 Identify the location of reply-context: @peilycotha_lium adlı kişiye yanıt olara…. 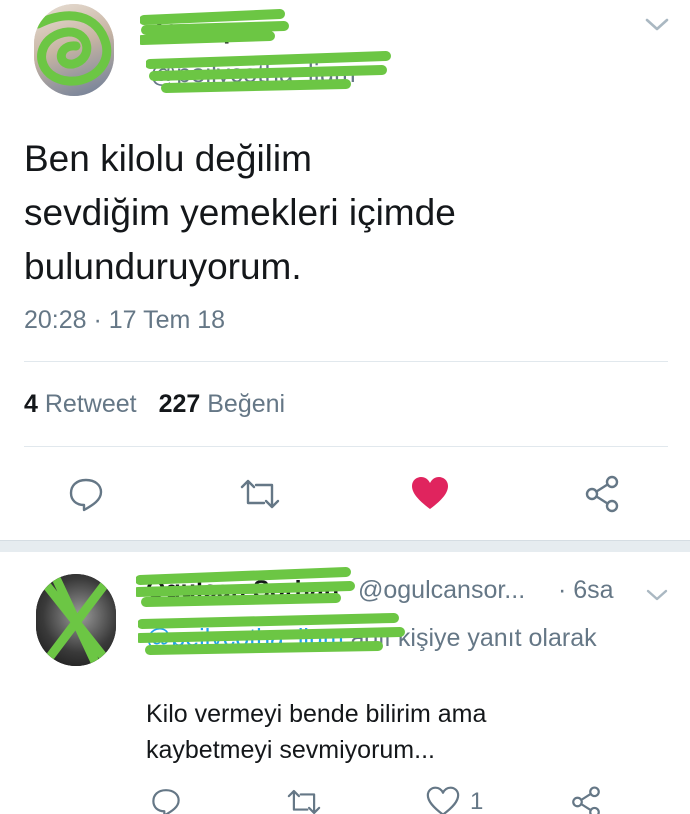
(406, 638).